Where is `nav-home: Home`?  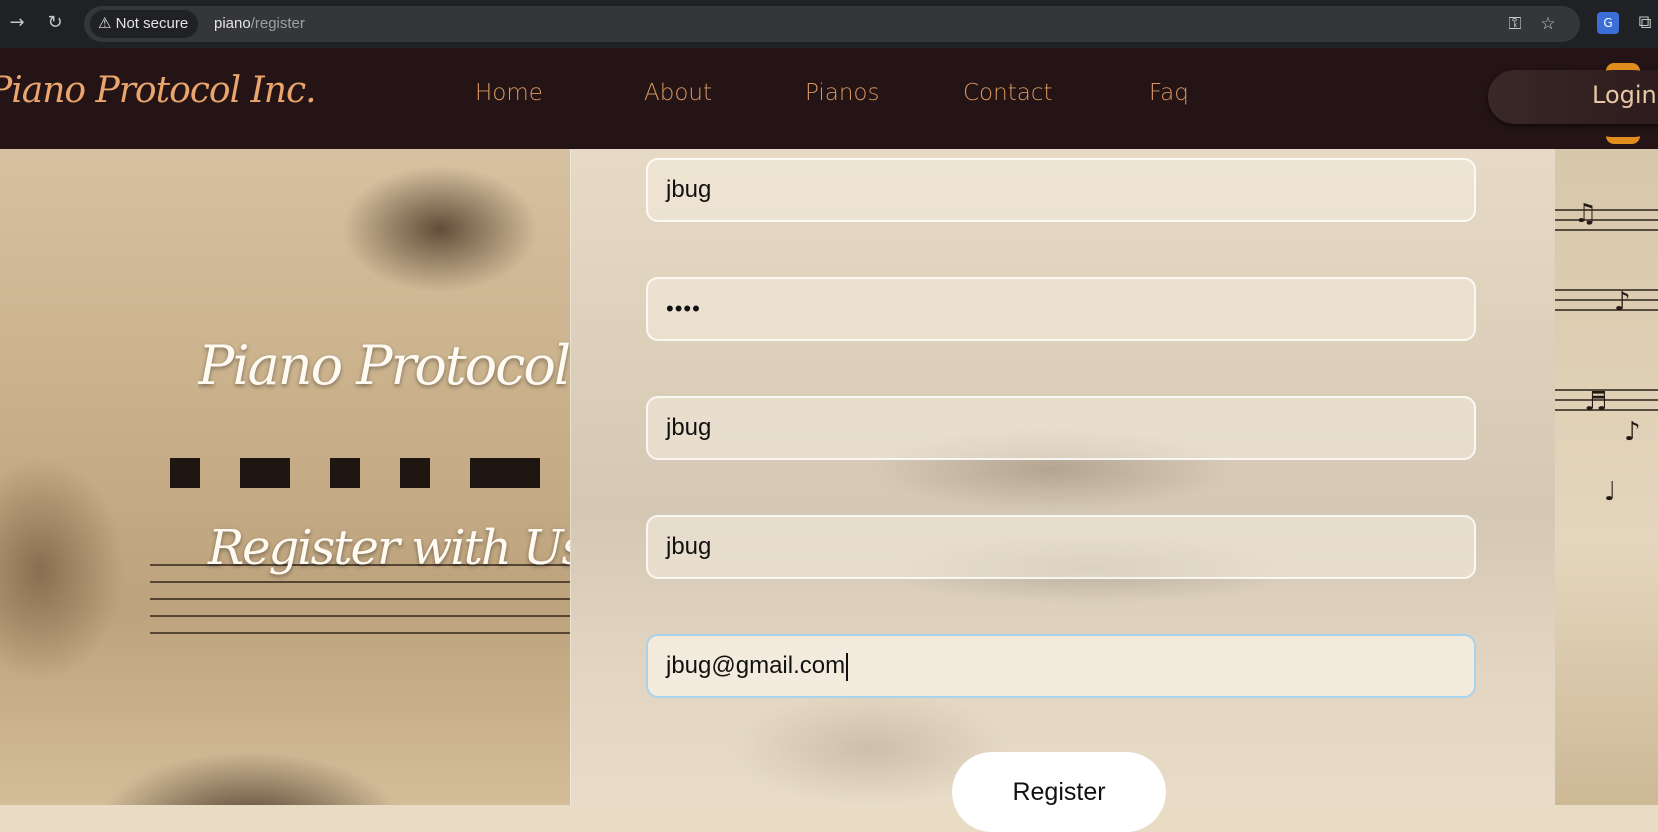 nav-home: Home is located at coordinates (509, 93).